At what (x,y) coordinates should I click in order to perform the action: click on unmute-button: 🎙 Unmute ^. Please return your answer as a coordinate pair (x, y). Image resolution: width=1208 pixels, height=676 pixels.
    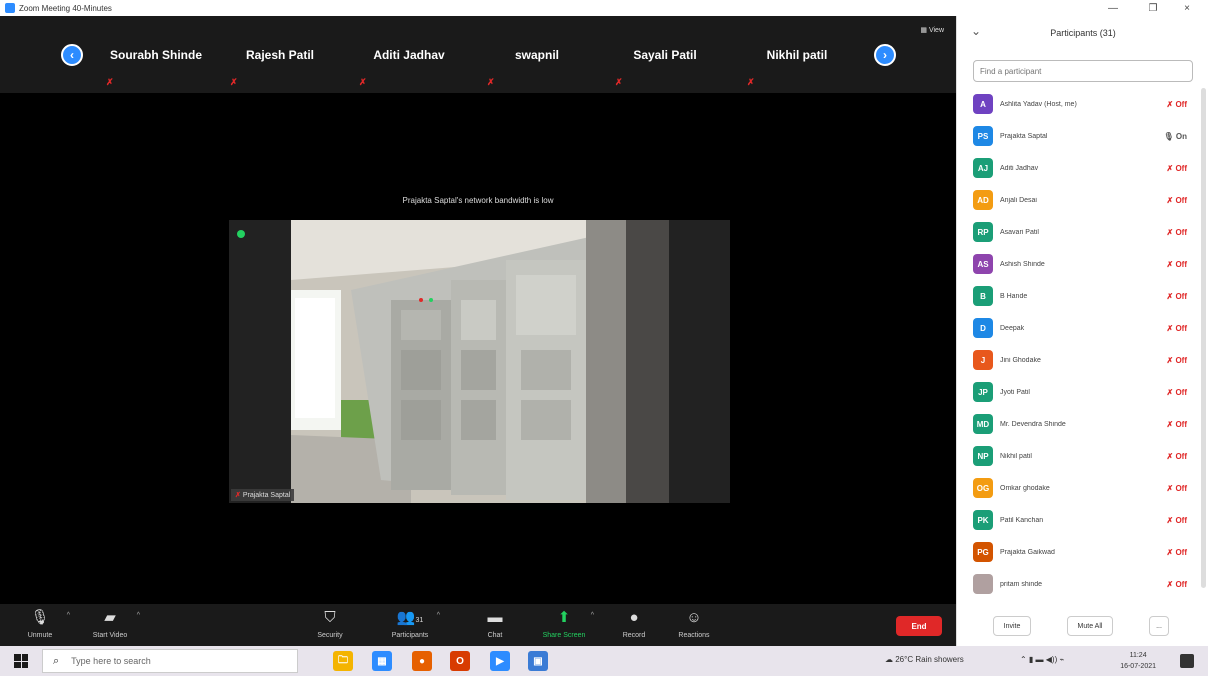
    Looking at the image, I should click on (40, 626).